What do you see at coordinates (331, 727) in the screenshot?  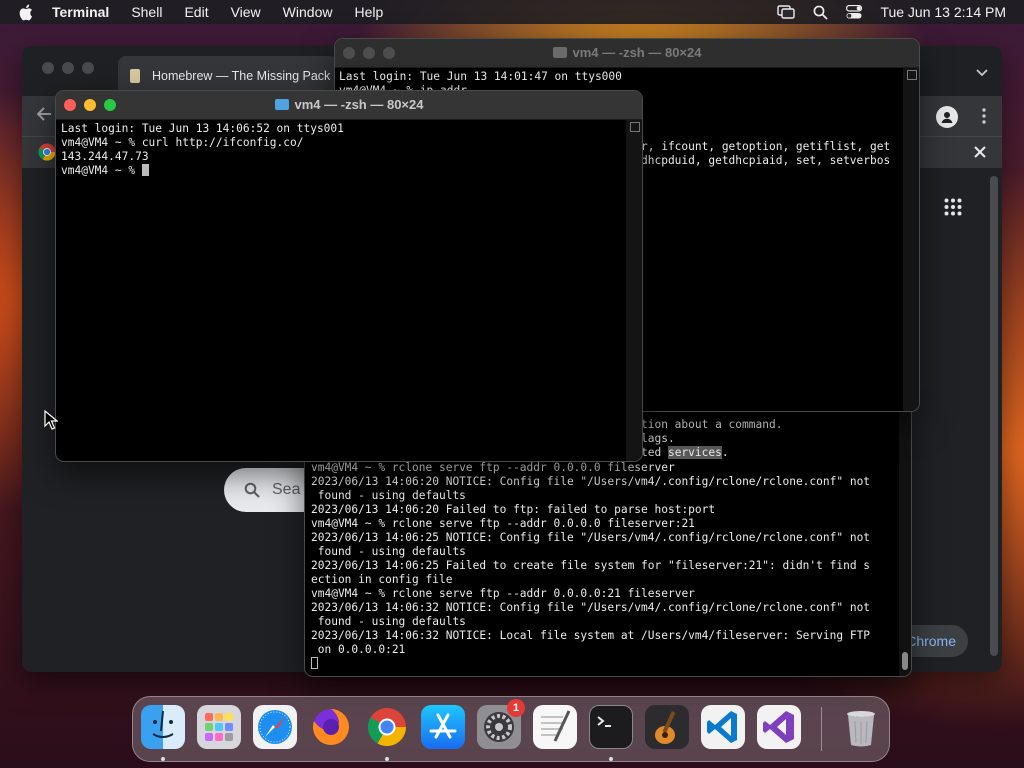 I see `firefox-dock-icon` at bounding box center [331, 727].